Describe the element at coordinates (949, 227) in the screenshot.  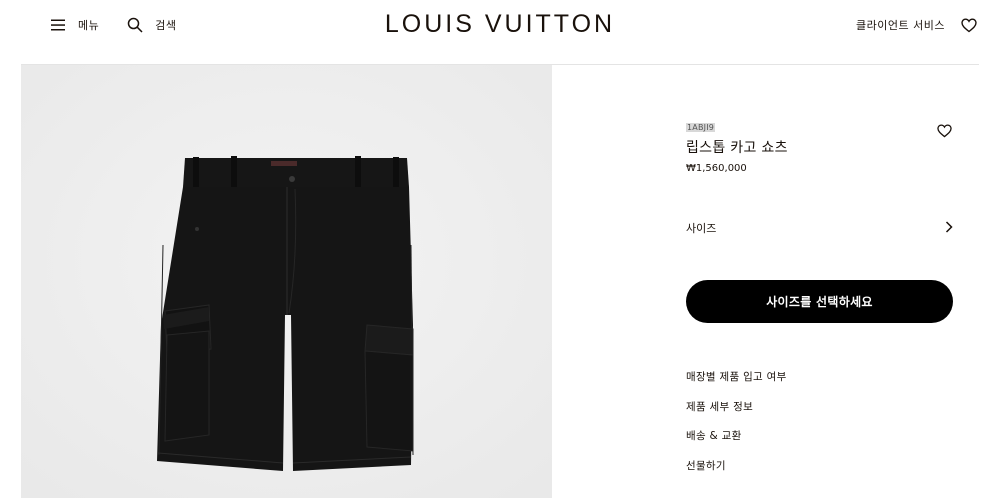
I see `chevron-right-icon` at that location.